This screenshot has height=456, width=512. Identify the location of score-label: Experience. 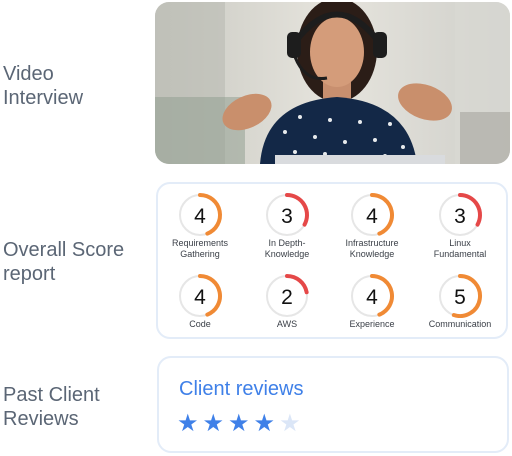
(372, 324).